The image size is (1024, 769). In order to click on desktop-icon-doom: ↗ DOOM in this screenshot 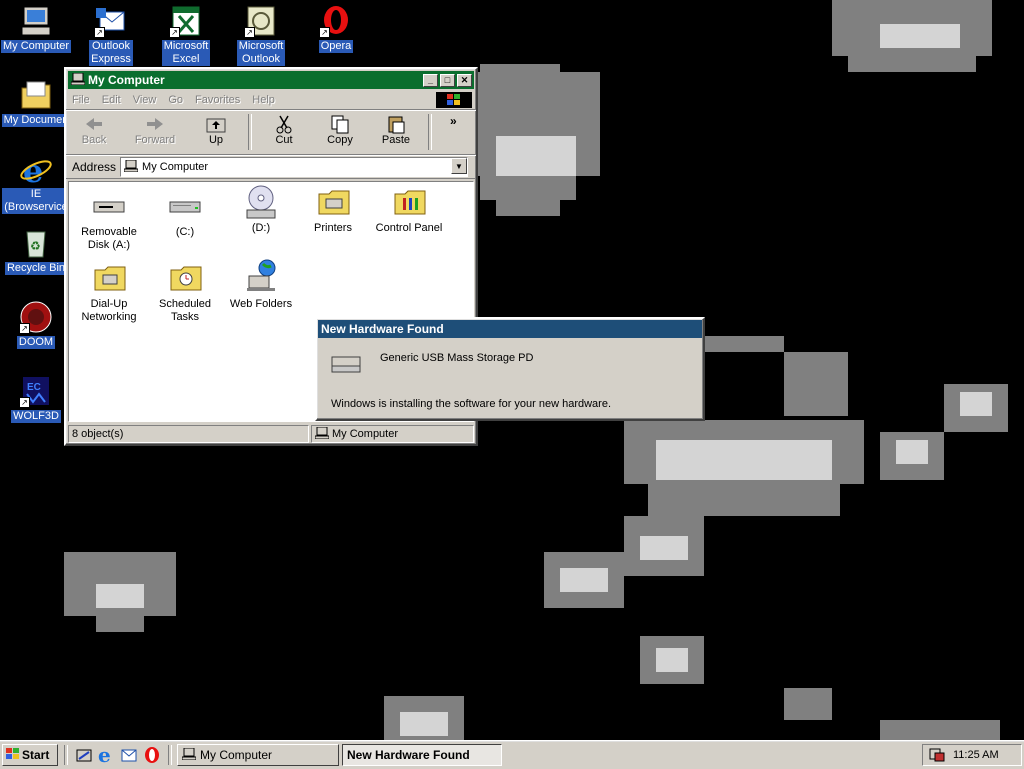, I will do `click(36, 324)`.